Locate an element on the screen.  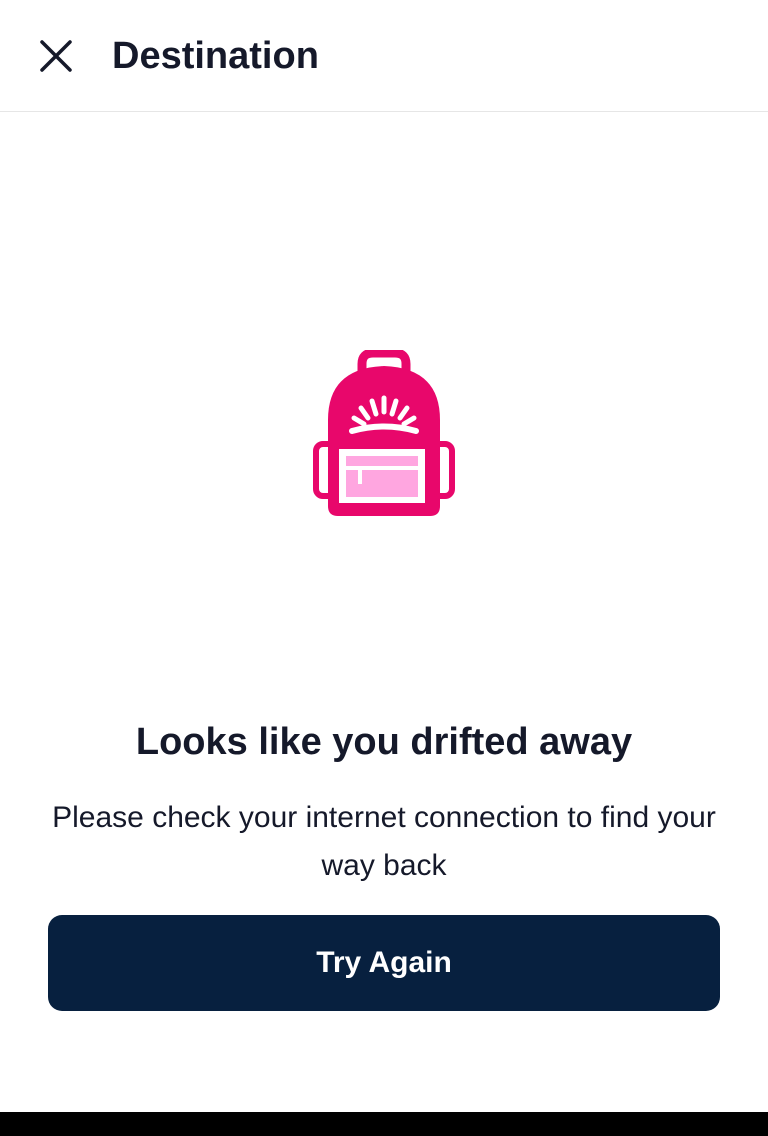
app-header: Destination is located at coordinates (384, 56).